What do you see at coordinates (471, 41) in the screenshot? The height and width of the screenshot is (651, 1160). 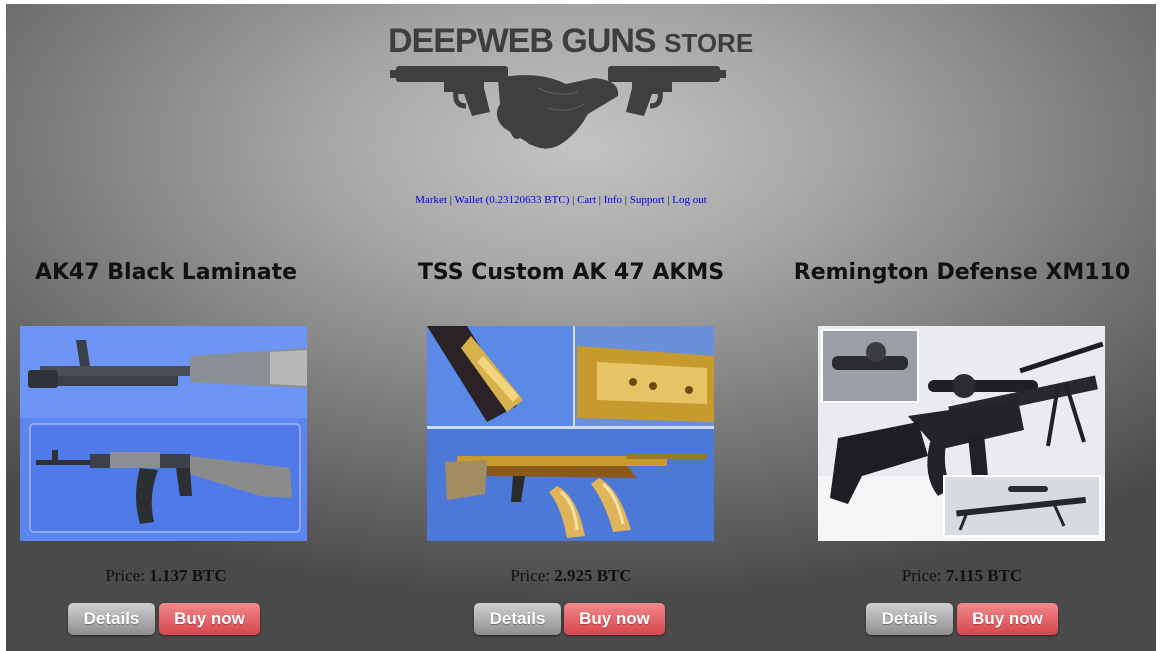 I see `logo-word-1: DEEPWEB` at bounding box center [471, 41].